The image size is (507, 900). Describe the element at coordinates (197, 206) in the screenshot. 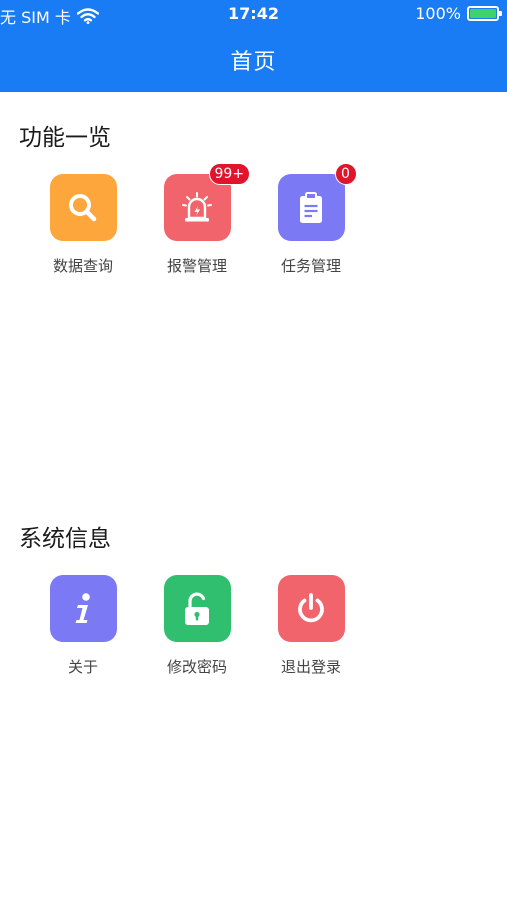

I see `alarm-light-icon` at that location.